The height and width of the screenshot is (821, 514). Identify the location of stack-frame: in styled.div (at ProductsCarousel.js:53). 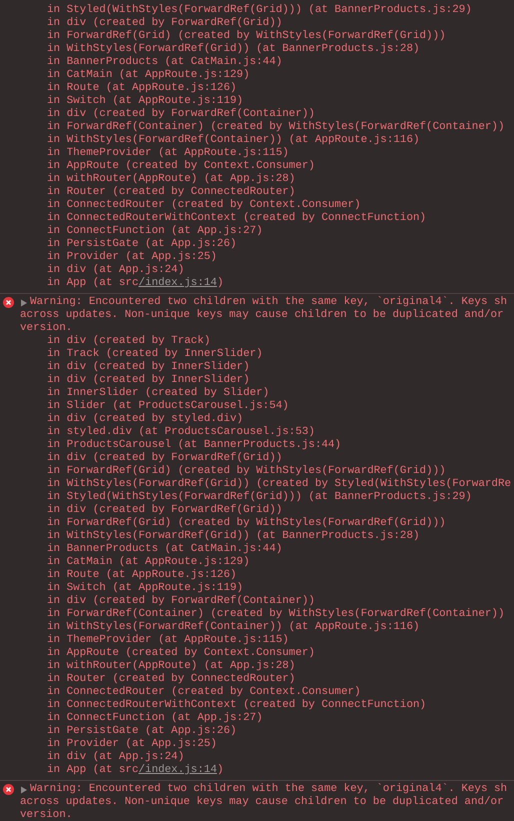
(167, 432).